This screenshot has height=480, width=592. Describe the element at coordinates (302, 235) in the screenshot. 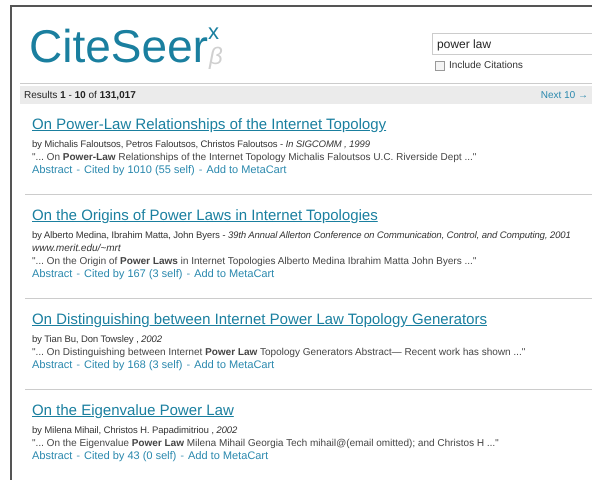

I see `result-authors: by Alberto Medina, Ibrahim Matta, John Byers - 39th Annual Allerton Conference on Communication, Control, and Computing, 2001` at that location.